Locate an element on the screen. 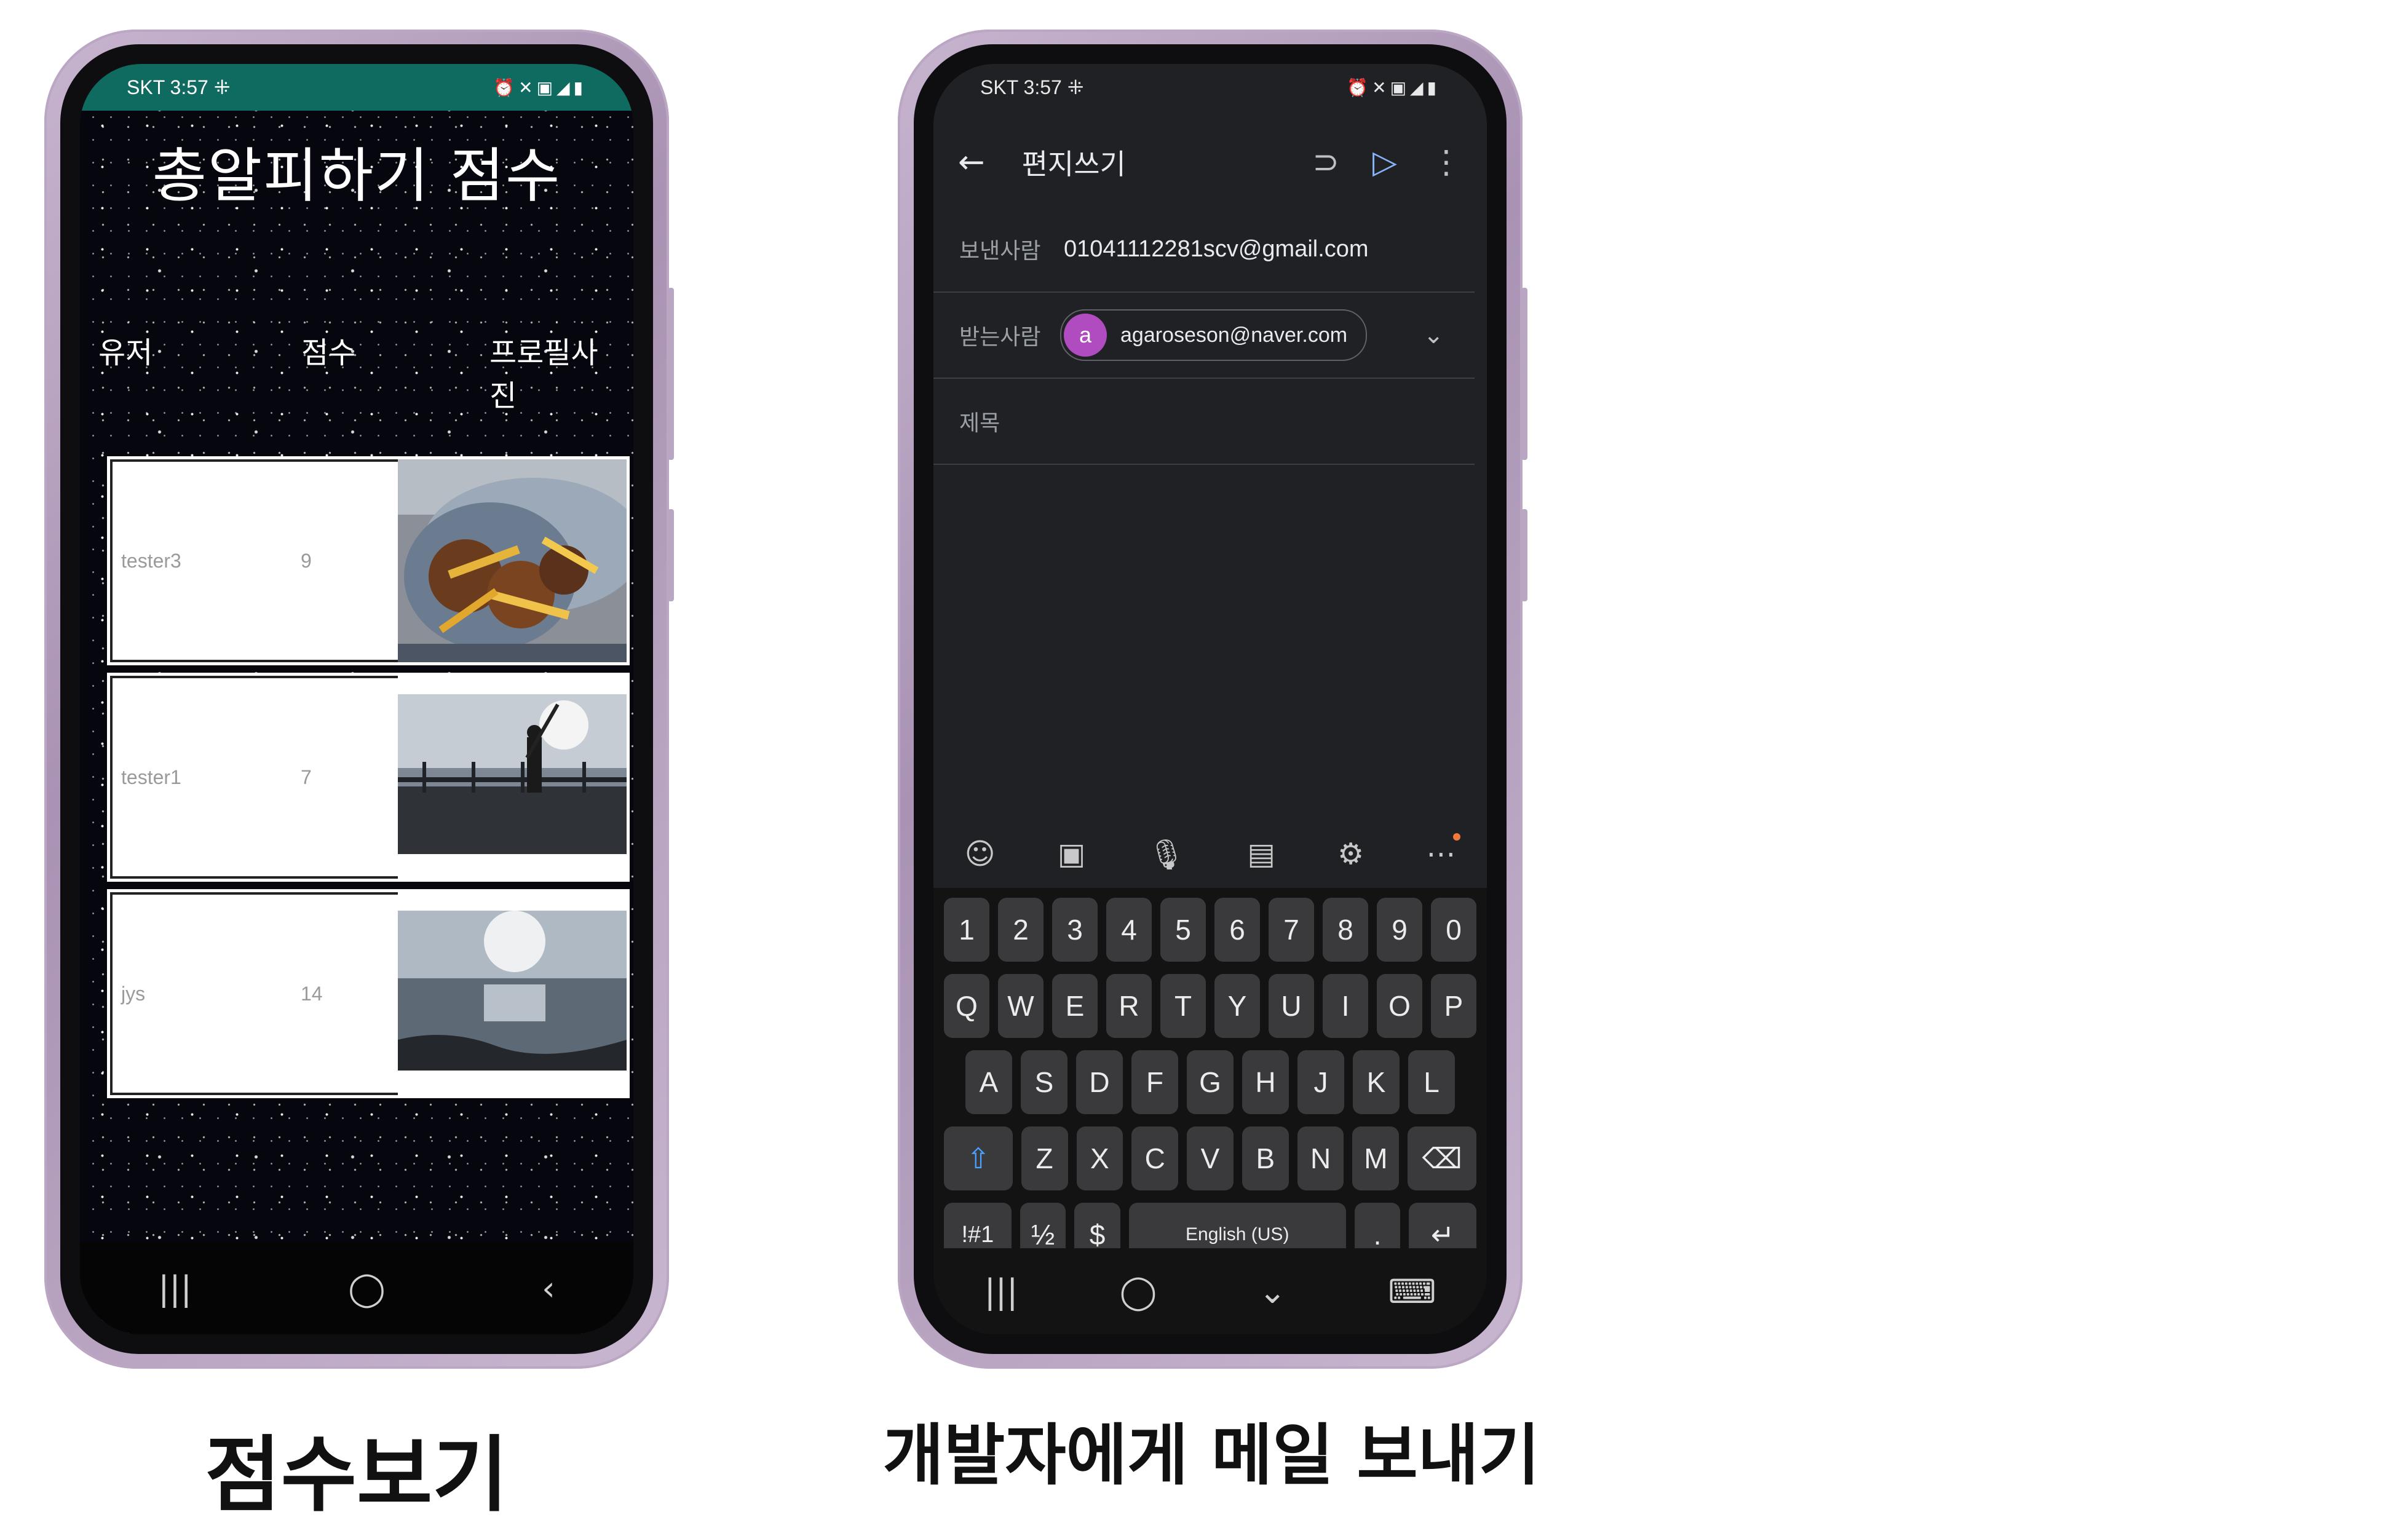 Image resolution: width=2408 pixels, height=1528 pixels. key: 6 is located at coordinates (1237, 930).